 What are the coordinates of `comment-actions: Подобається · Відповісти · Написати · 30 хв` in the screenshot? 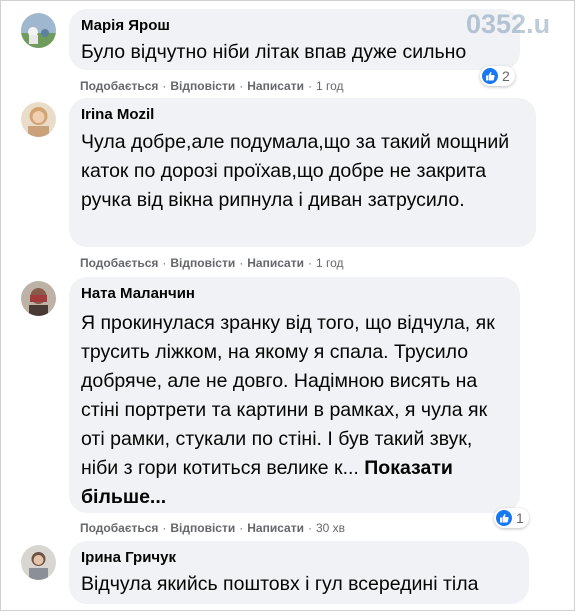 It's located at (212, 528).